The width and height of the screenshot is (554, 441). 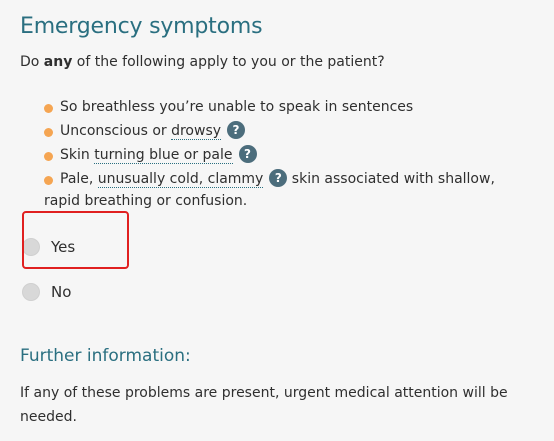 What do you see at coordinates (58, 62) in the screenshot?
I see `question-emphasis: any` at bounding box center [58, 62].